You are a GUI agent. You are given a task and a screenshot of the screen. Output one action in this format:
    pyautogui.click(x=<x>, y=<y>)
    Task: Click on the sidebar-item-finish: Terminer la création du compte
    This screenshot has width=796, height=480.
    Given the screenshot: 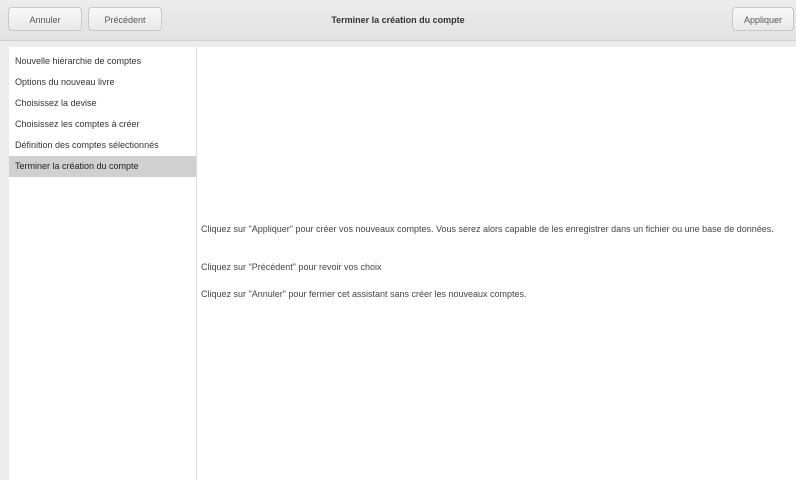 What is the action you would take?
    pyautogui.click(x=102, y=166)
    